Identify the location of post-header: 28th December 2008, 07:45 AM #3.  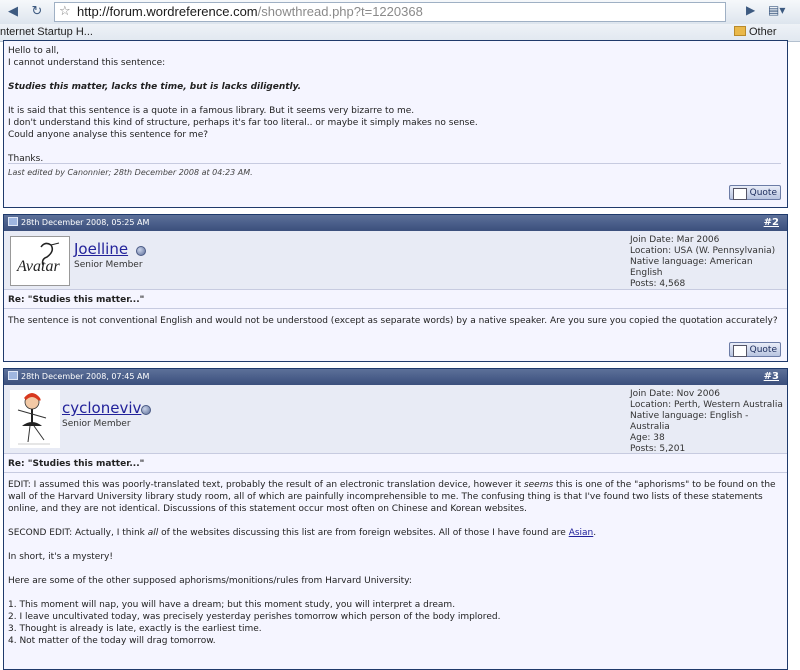
(395, 377).